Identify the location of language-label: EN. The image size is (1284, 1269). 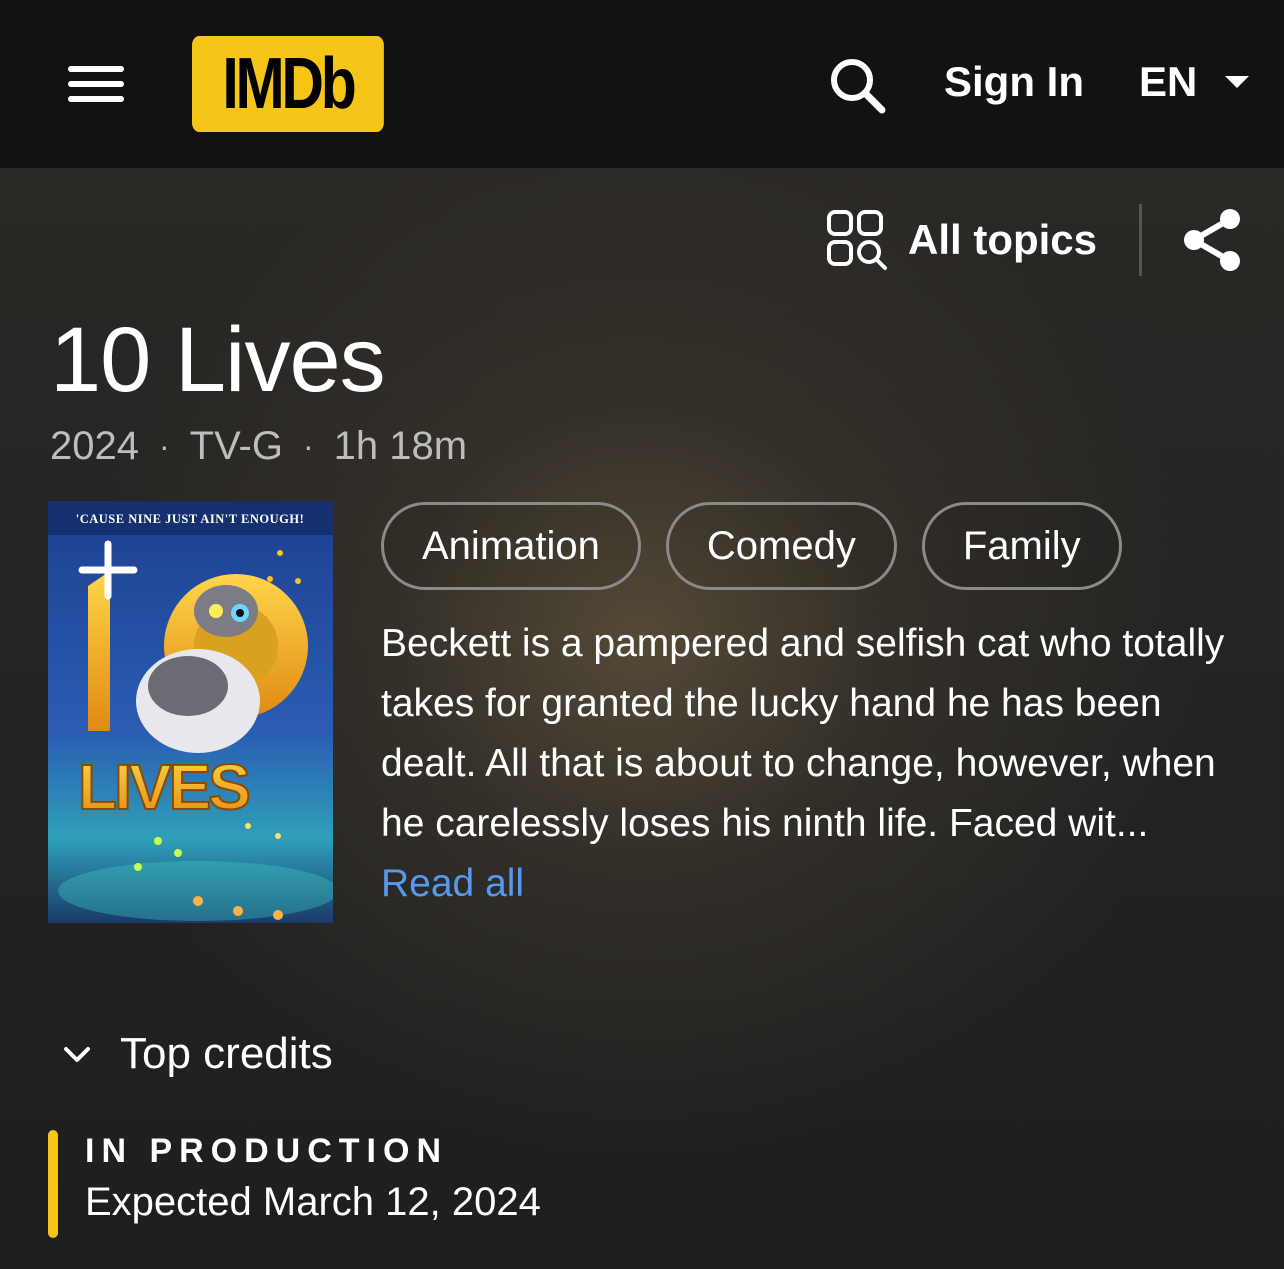
(1168, 81).